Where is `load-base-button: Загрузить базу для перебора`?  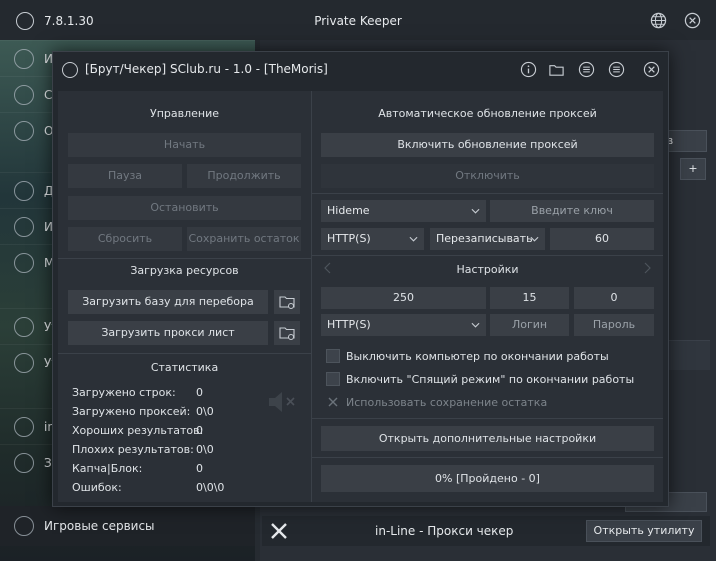 load-base-button: Загрузить базу для перебора is located at coordinates (168, 302).